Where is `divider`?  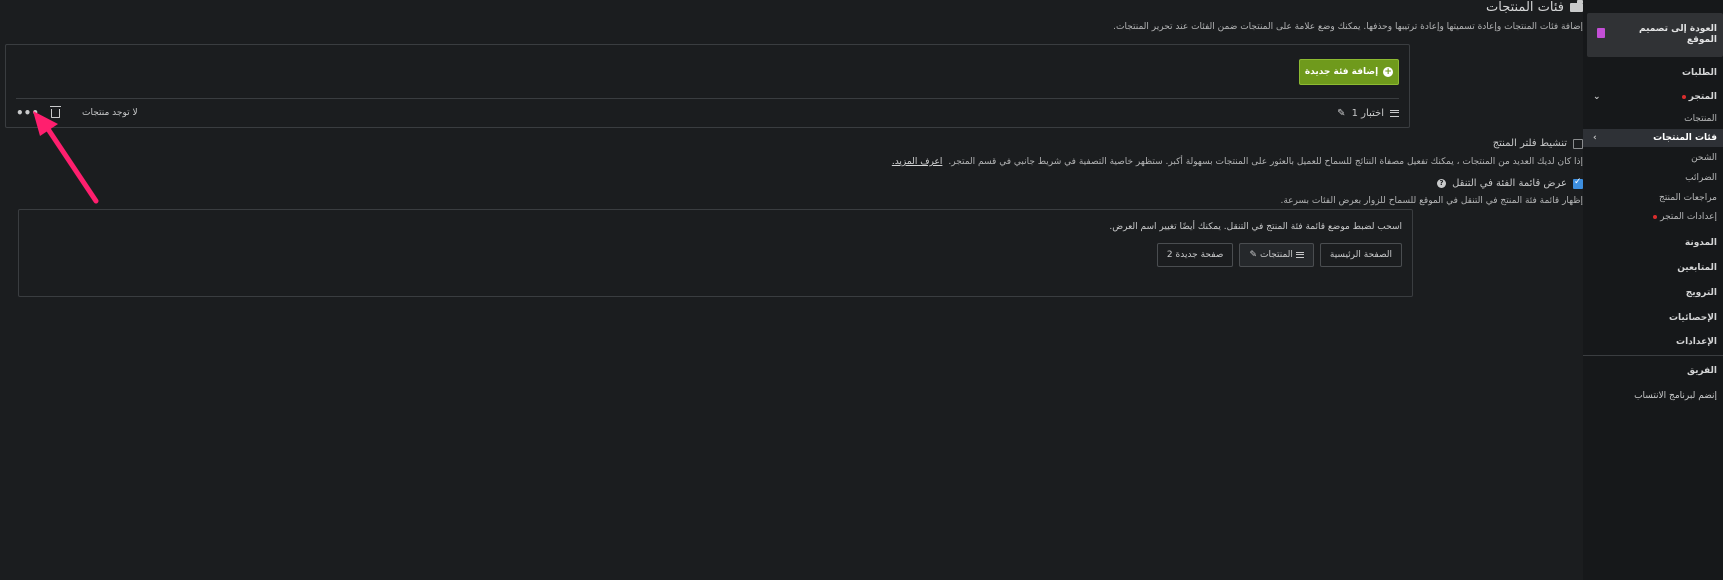 divider is located at coordinates (707, 98).